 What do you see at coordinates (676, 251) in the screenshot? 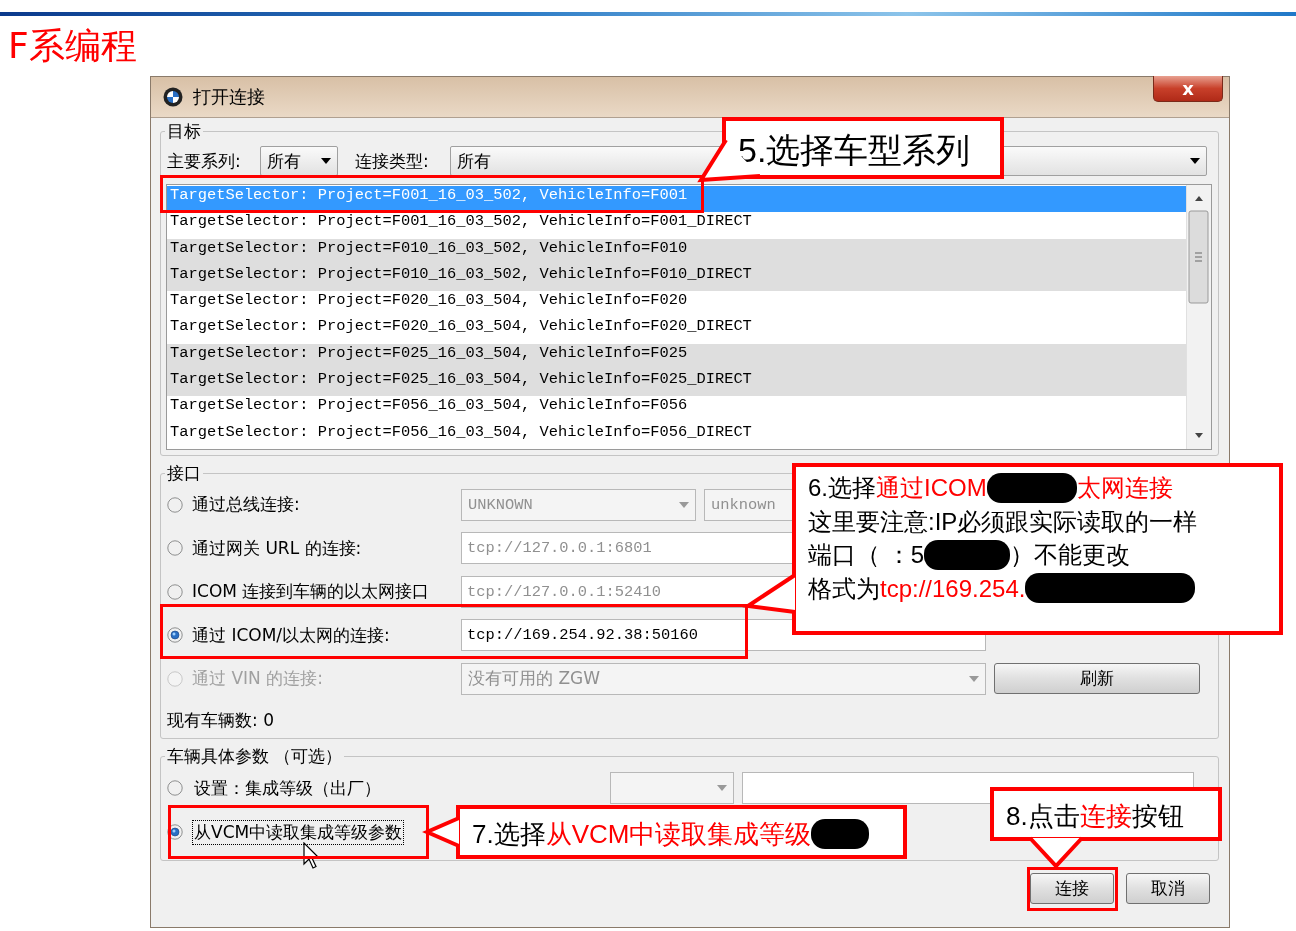
I see `target-list-item: TargetSelector: Project=F010_16_03_502, VehicleInfo=F010` at bounding box center [676, 251].